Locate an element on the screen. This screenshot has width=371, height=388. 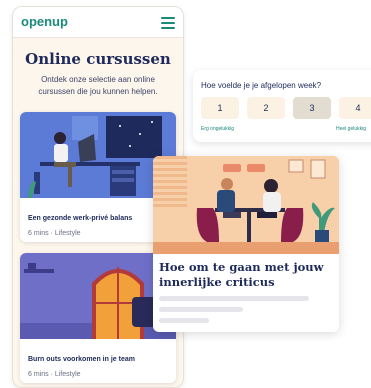
app-header: openup is located at coordinates (98, 22).